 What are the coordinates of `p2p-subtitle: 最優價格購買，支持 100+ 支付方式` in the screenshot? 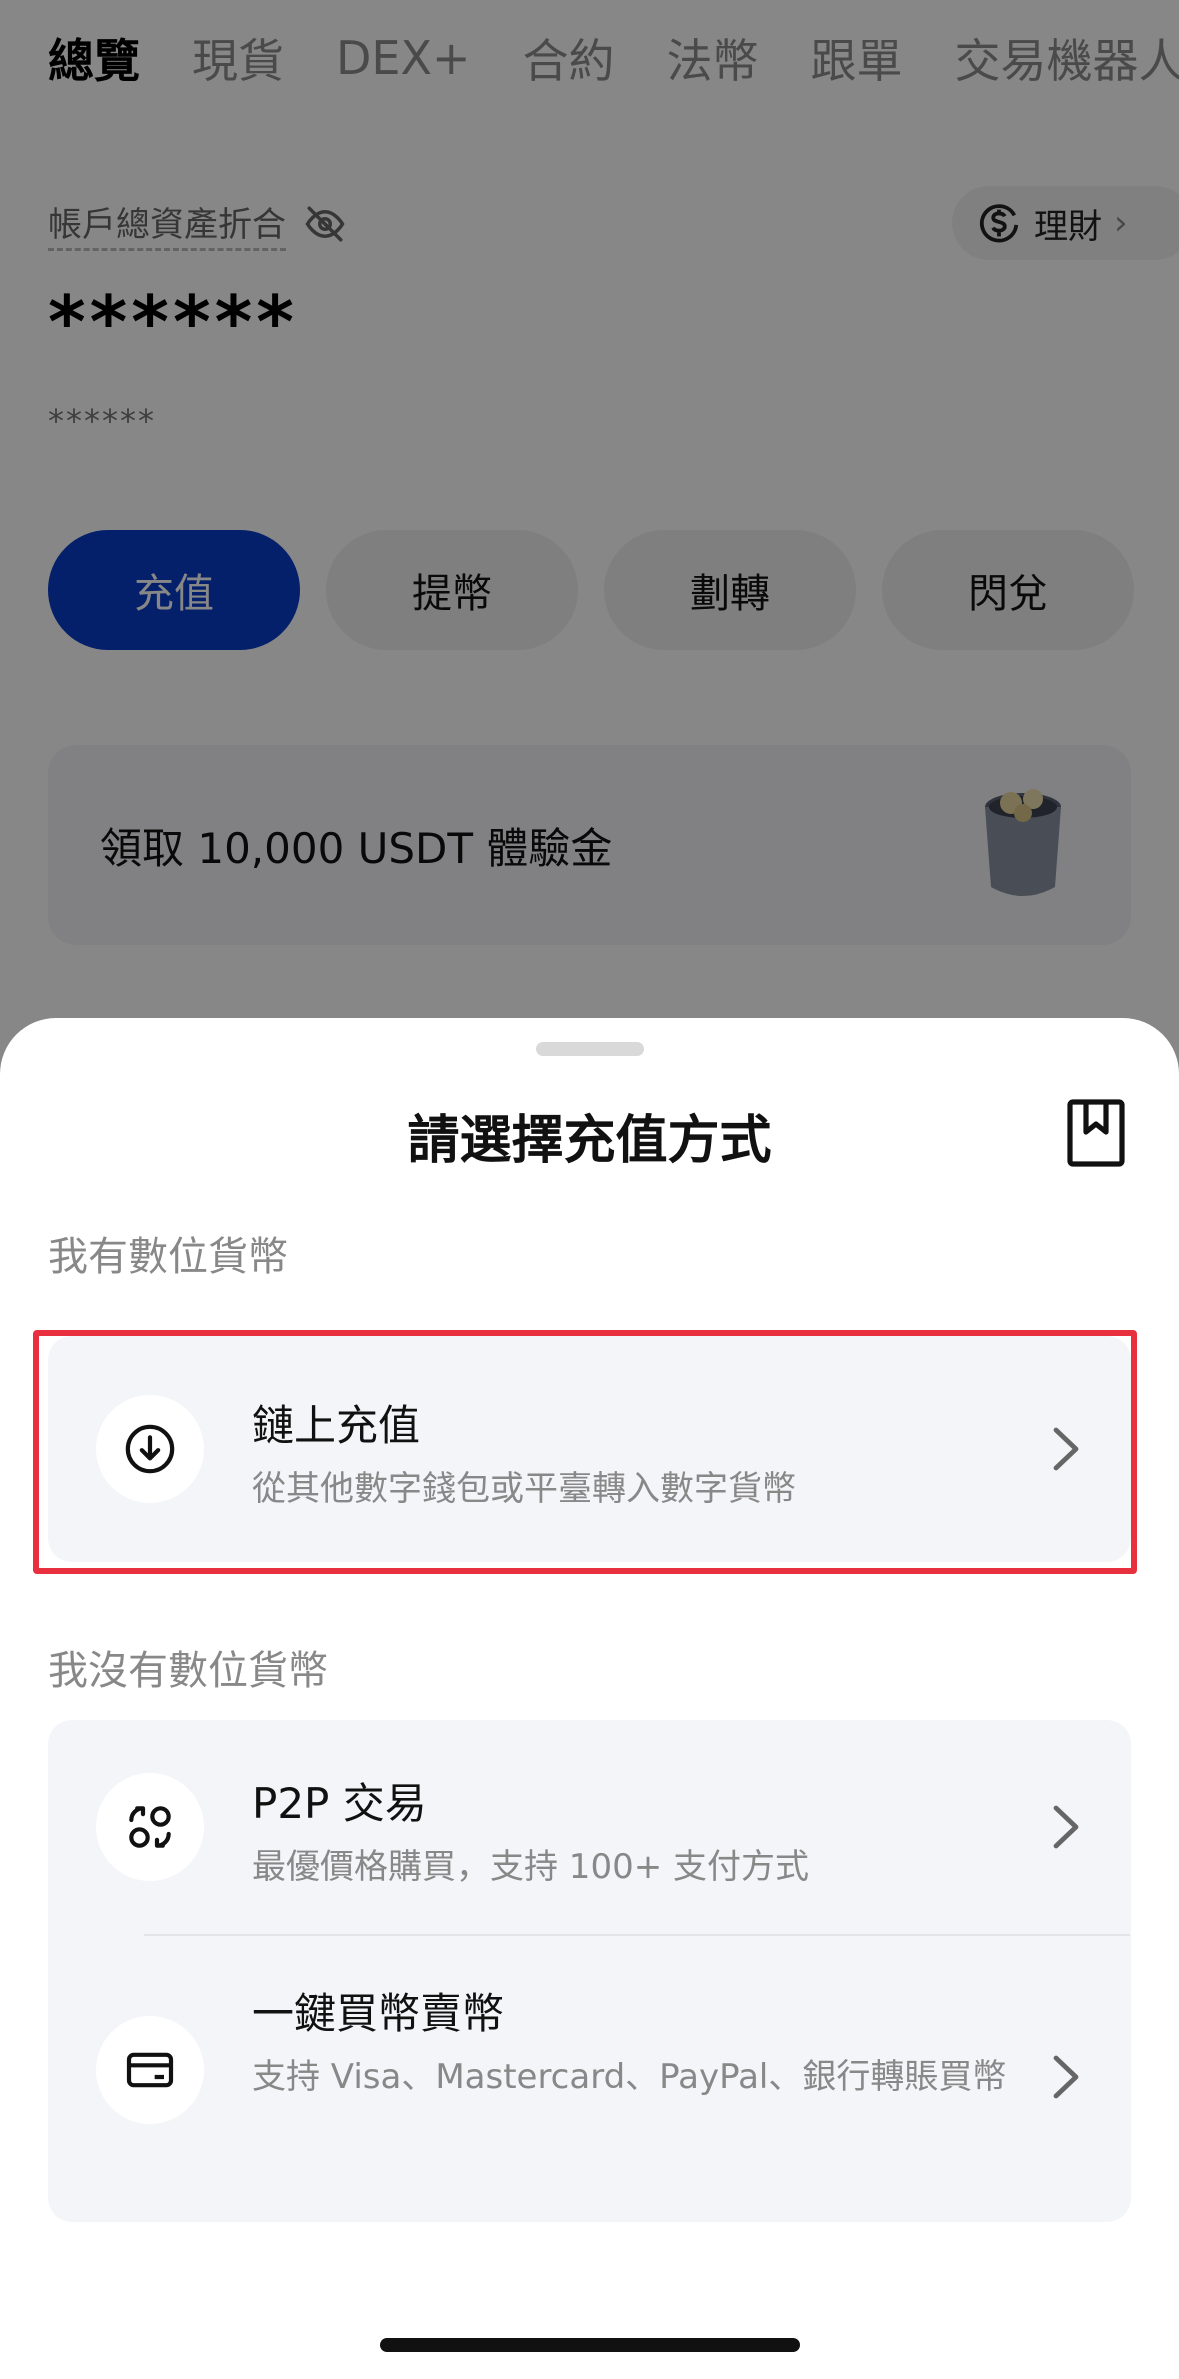 It's located at (530, 1867).